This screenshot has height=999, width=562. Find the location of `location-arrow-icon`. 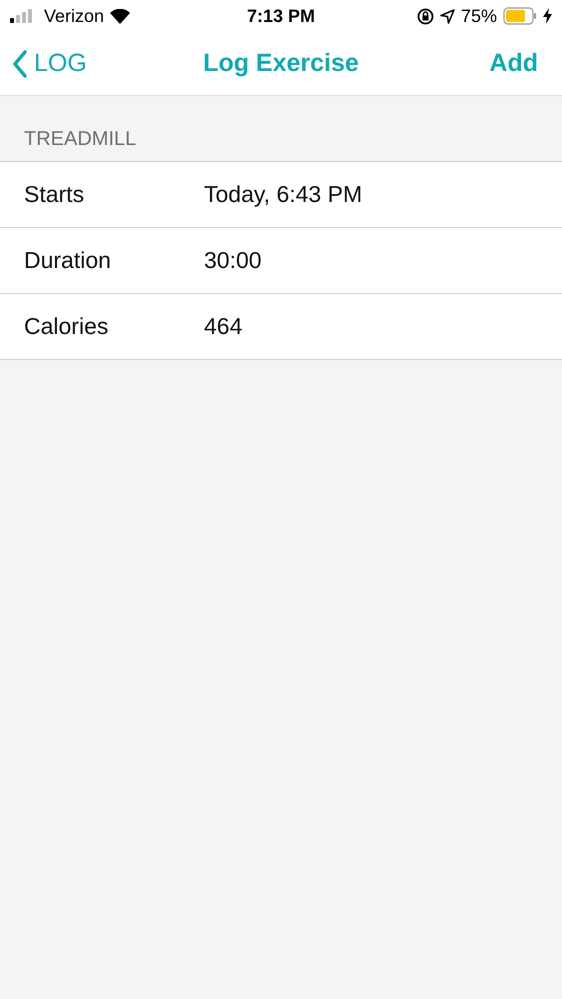

location-arrow-icon is located at coordinates (447, 16).